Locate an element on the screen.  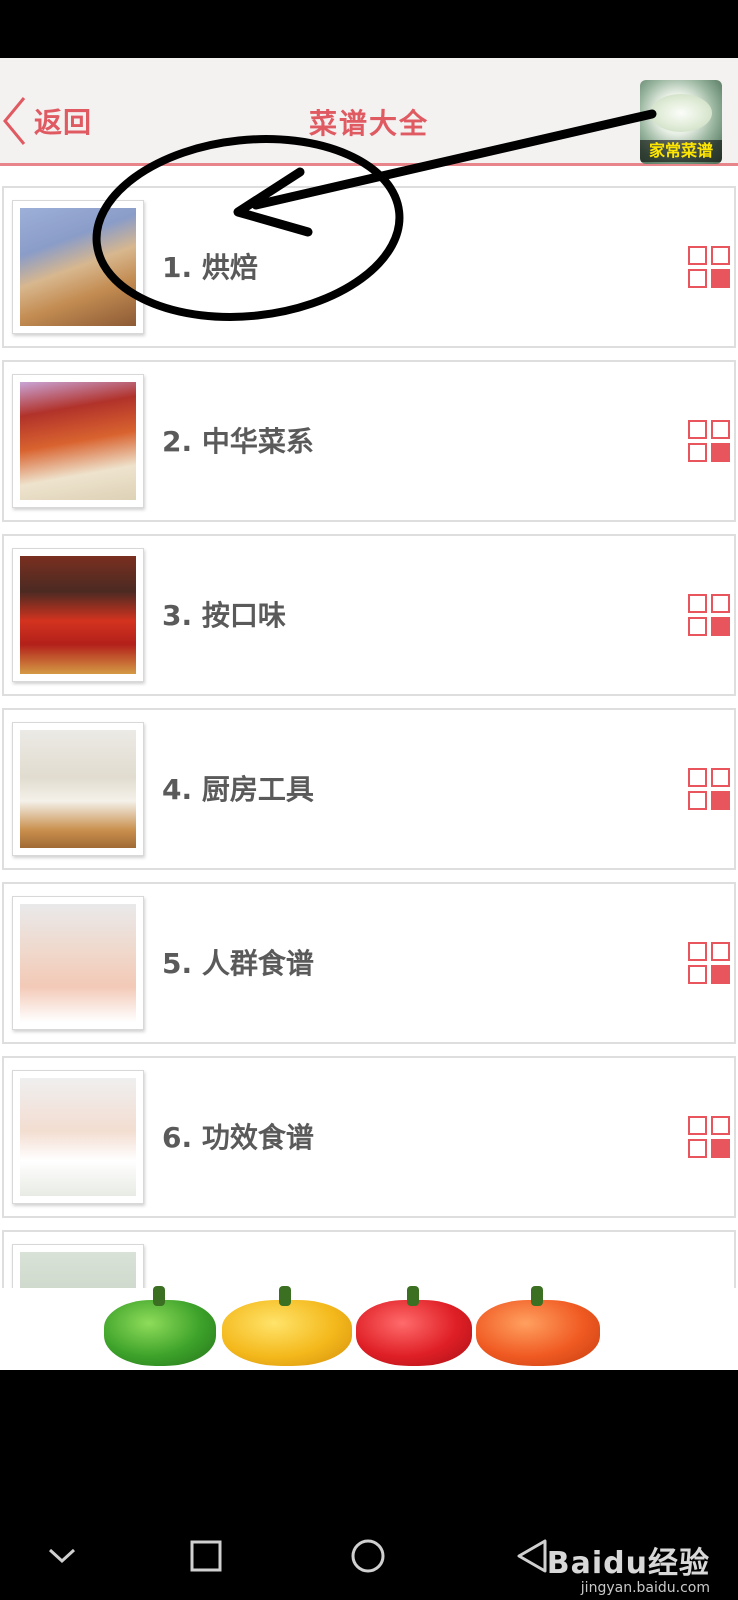
square-icon is located at coordinates (206, 1558).